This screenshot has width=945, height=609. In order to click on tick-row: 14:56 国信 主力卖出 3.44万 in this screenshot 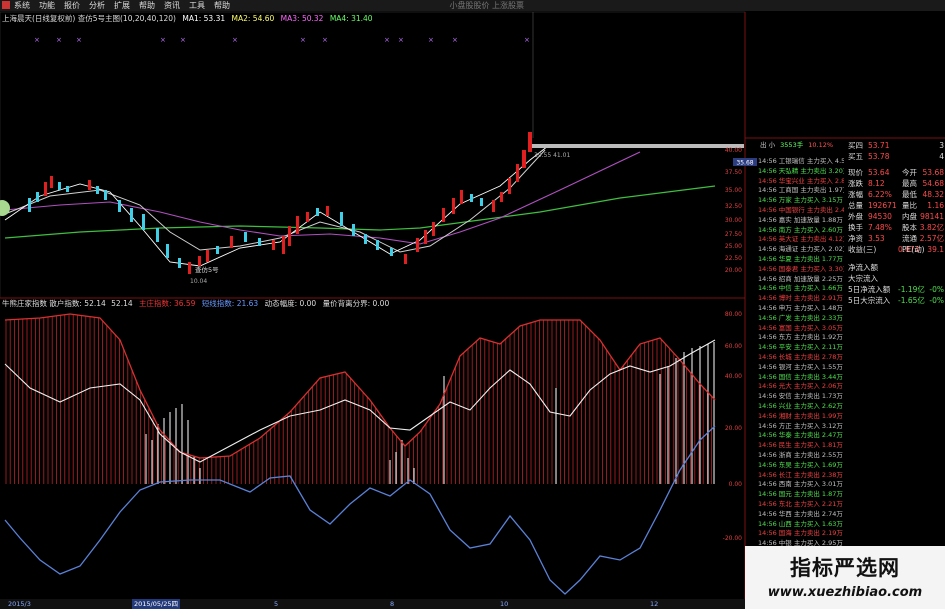, I will do `click(801, 378)`.